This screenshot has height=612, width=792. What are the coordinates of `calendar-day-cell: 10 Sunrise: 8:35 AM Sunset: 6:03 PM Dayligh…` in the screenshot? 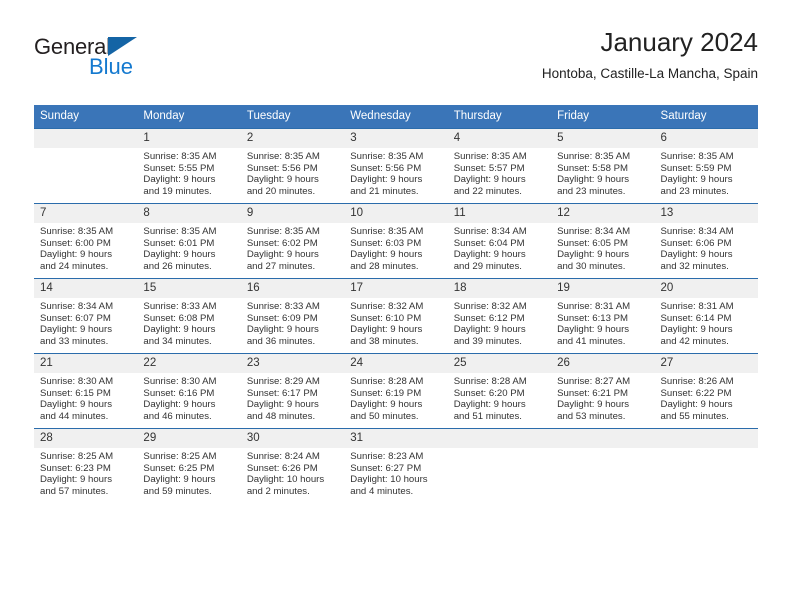 It's located at (396, 241).